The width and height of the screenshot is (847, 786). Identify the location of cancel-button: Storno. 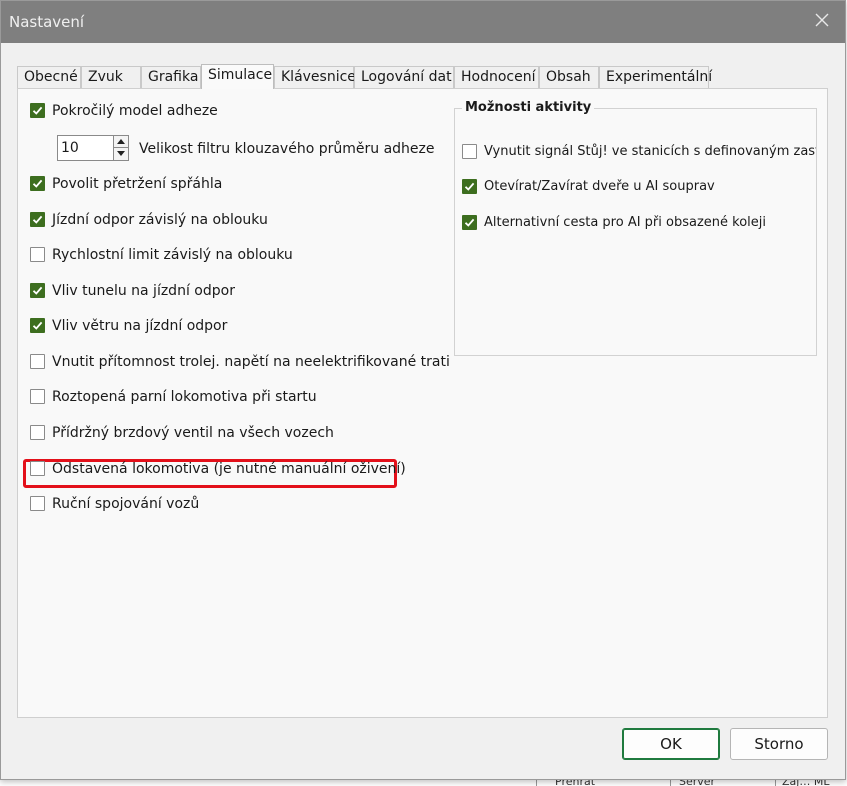
(779, 744).